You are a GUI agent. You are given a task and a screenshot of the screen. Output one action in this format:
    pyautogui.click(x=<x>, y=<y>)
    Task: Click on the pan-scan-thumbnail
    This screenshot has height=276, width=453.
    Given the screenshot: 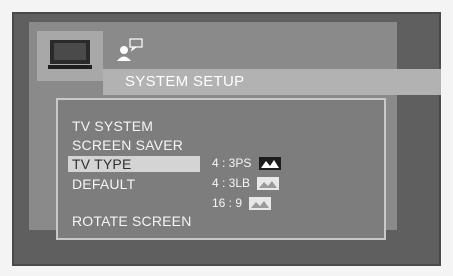 What is the action you would take?
    pyautogui.click(x=269, y=164)
    